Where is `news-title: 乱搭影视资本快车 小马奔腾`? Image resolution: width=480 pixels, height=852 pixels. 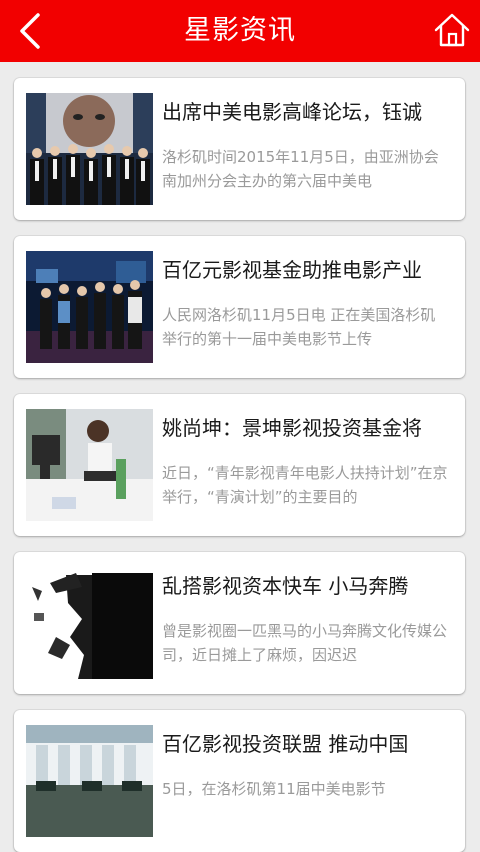
news-title: 乱搭影视资本快车 小马奔腾 is located at coordinates (285, 586).